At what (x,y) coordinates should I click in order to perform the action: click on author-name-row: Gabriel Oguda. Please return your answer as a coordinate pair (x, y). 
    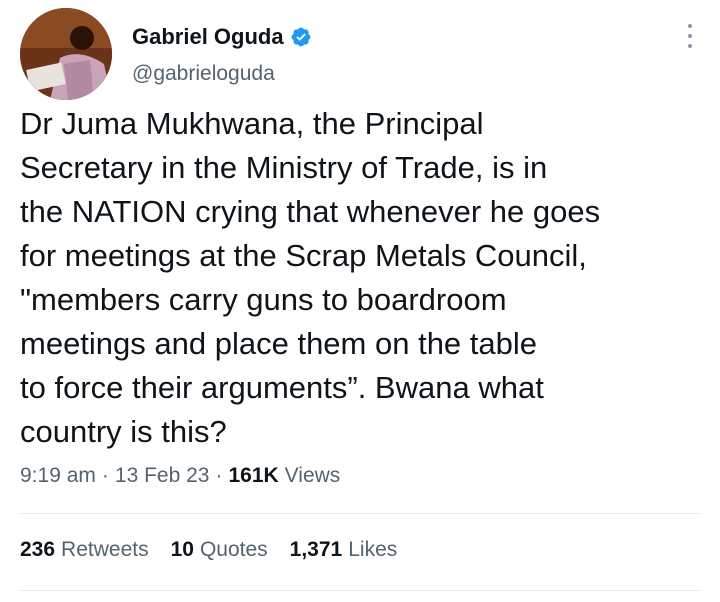
    Looking at the image, I should click on (222, 37).